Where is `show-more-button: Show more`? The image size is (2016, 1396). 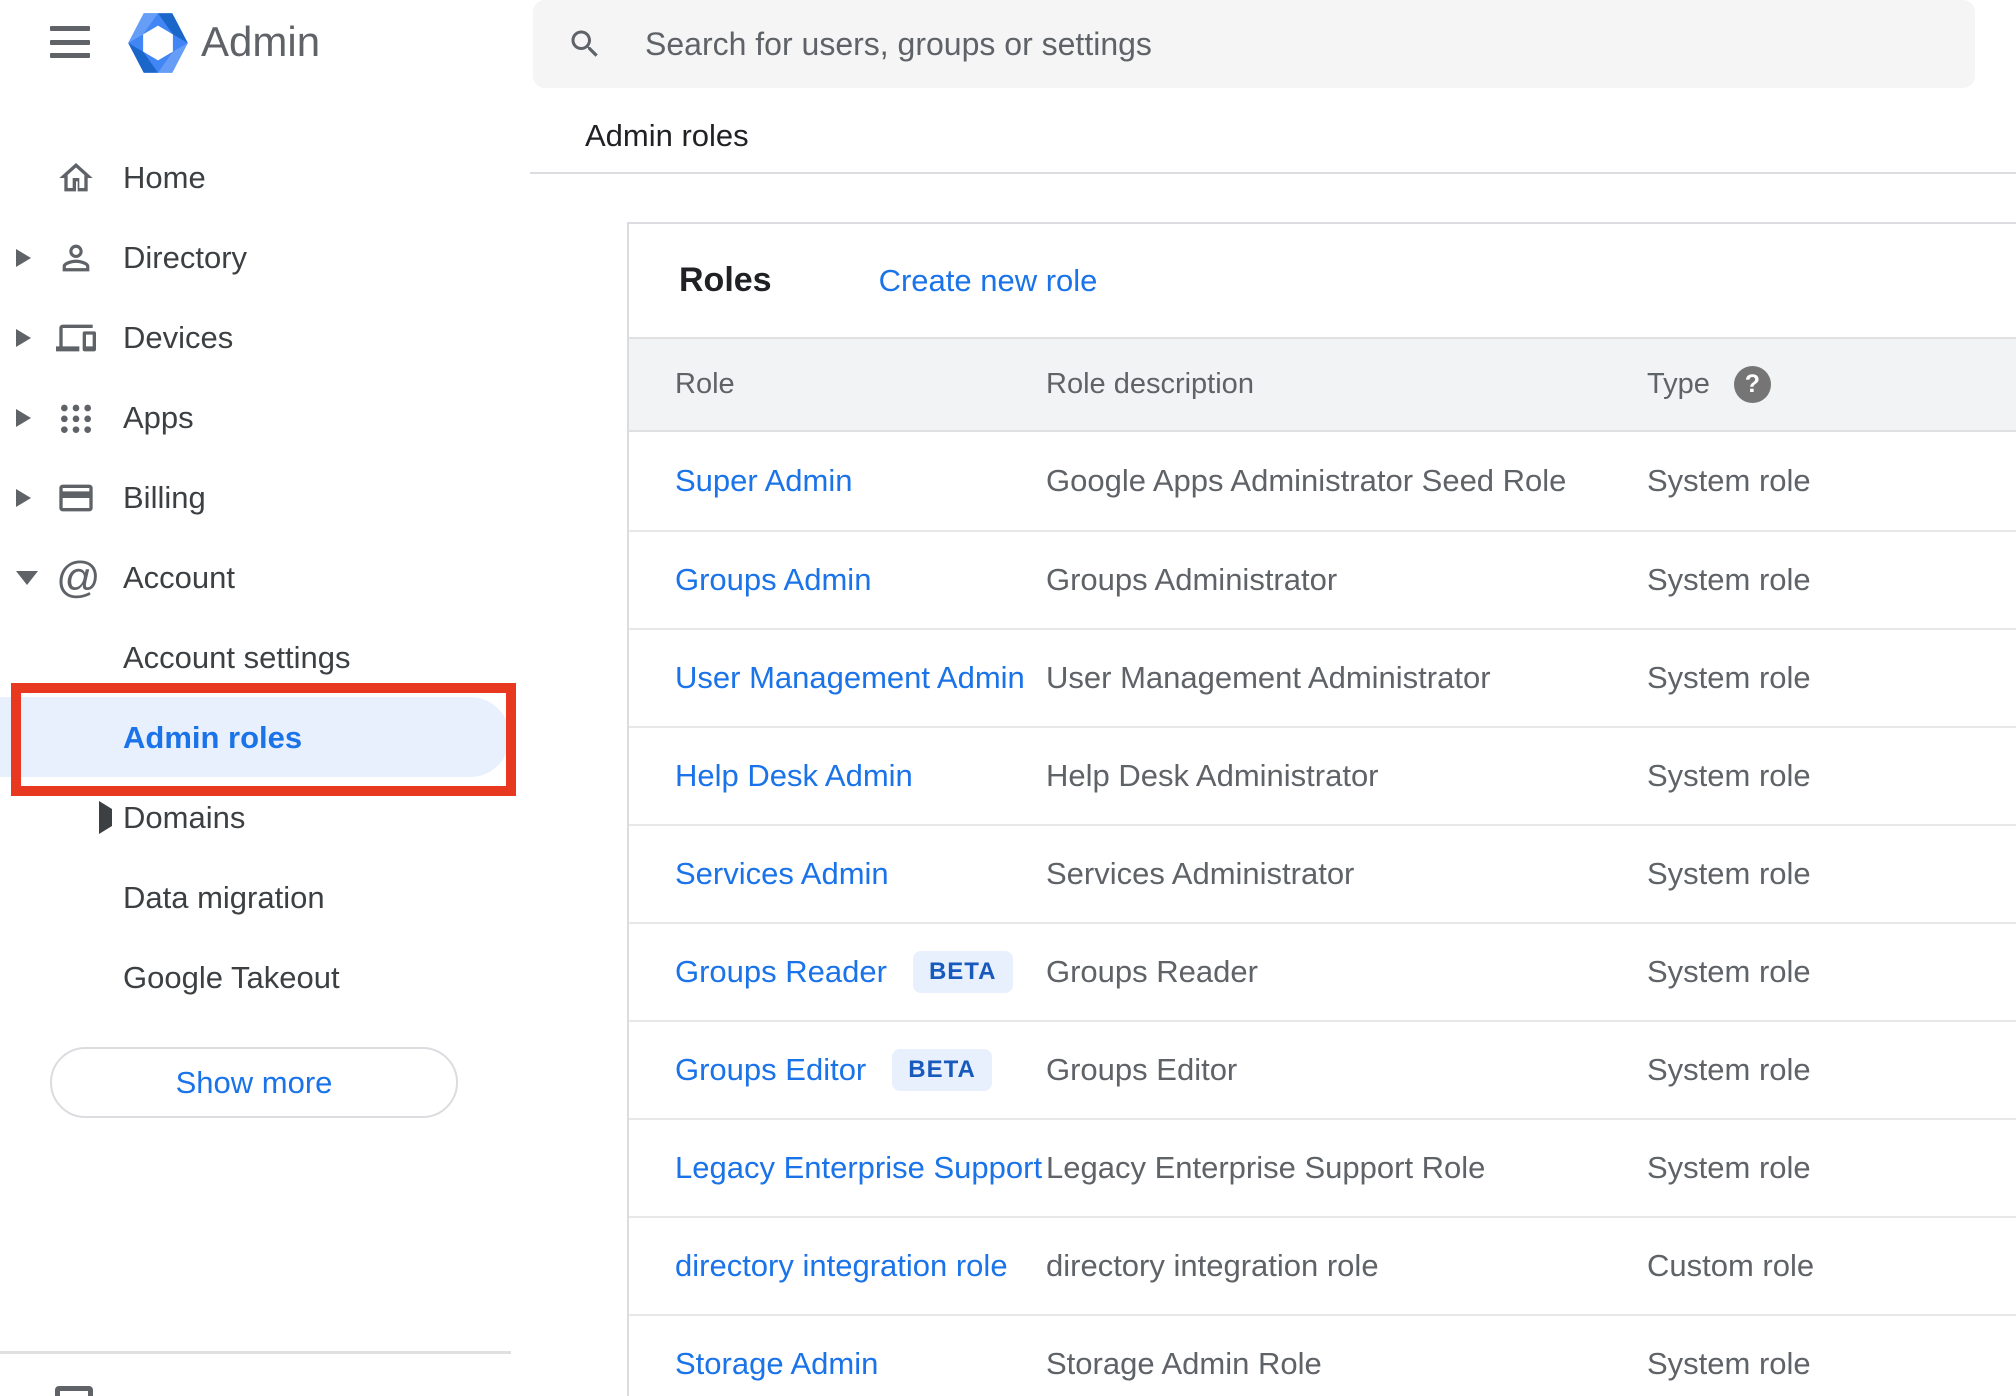 show-more-button: Show more is located at coordinates (254, 1082).